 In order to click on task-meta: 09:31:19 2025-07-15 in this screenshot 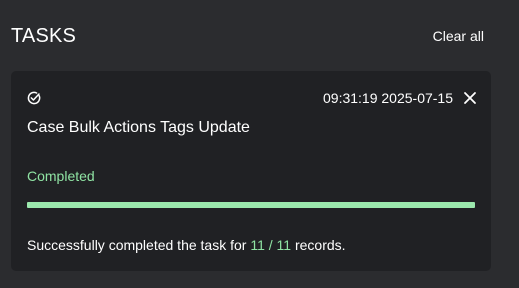, I will do `click(400, 98)`.